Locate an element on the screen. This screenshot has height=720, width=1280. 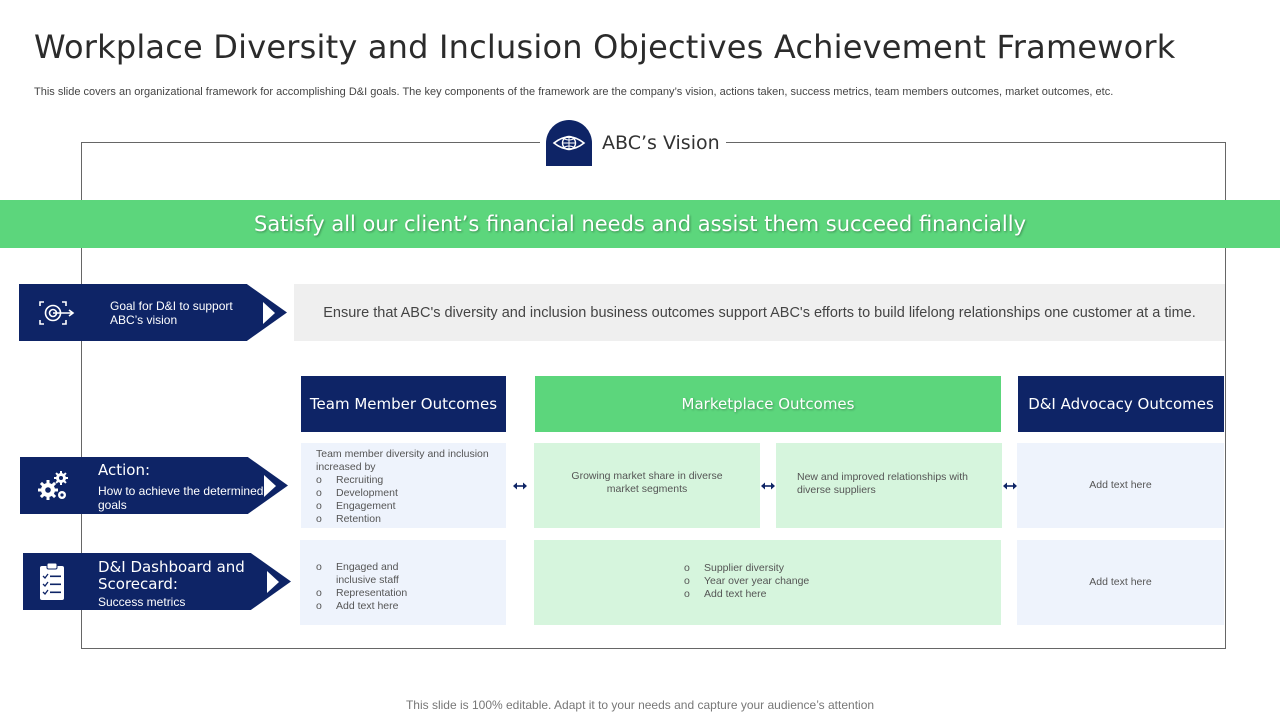
gears-icon is located at coordinates (53, 485).